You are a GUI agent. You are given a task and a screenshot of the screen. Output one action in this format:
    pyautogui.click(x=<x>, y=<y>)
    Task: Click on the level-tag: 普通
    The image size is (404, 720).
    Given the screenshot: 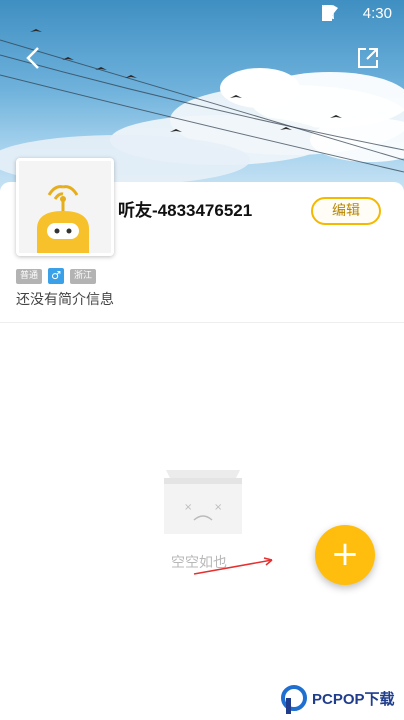 What is the action you would take?
    pyautogui.click(x=29, y=276)
    